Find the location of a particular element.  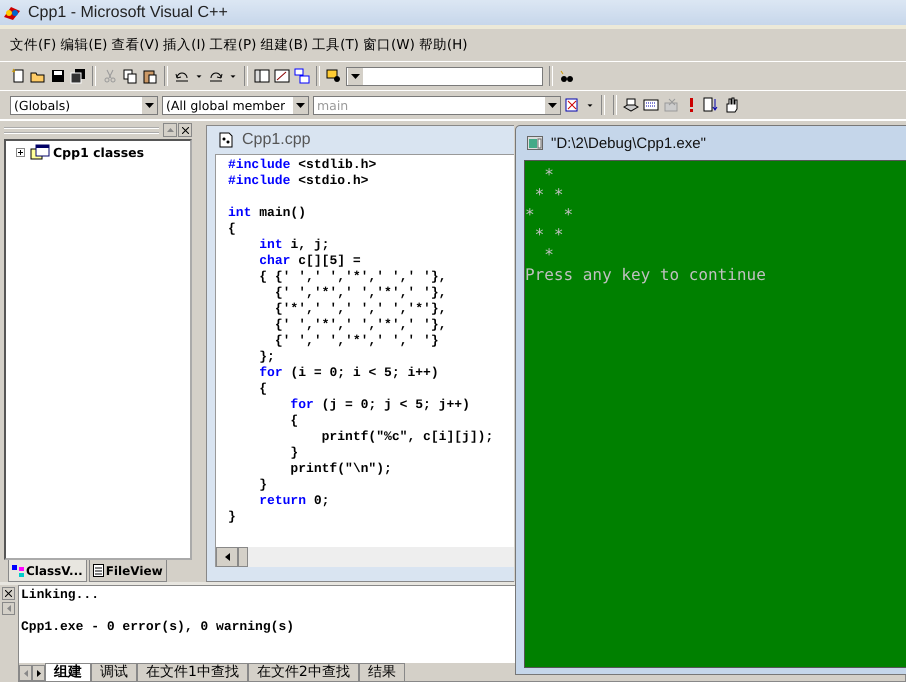

menu-item: 帮助(H) is located at coordinates (443, 45).